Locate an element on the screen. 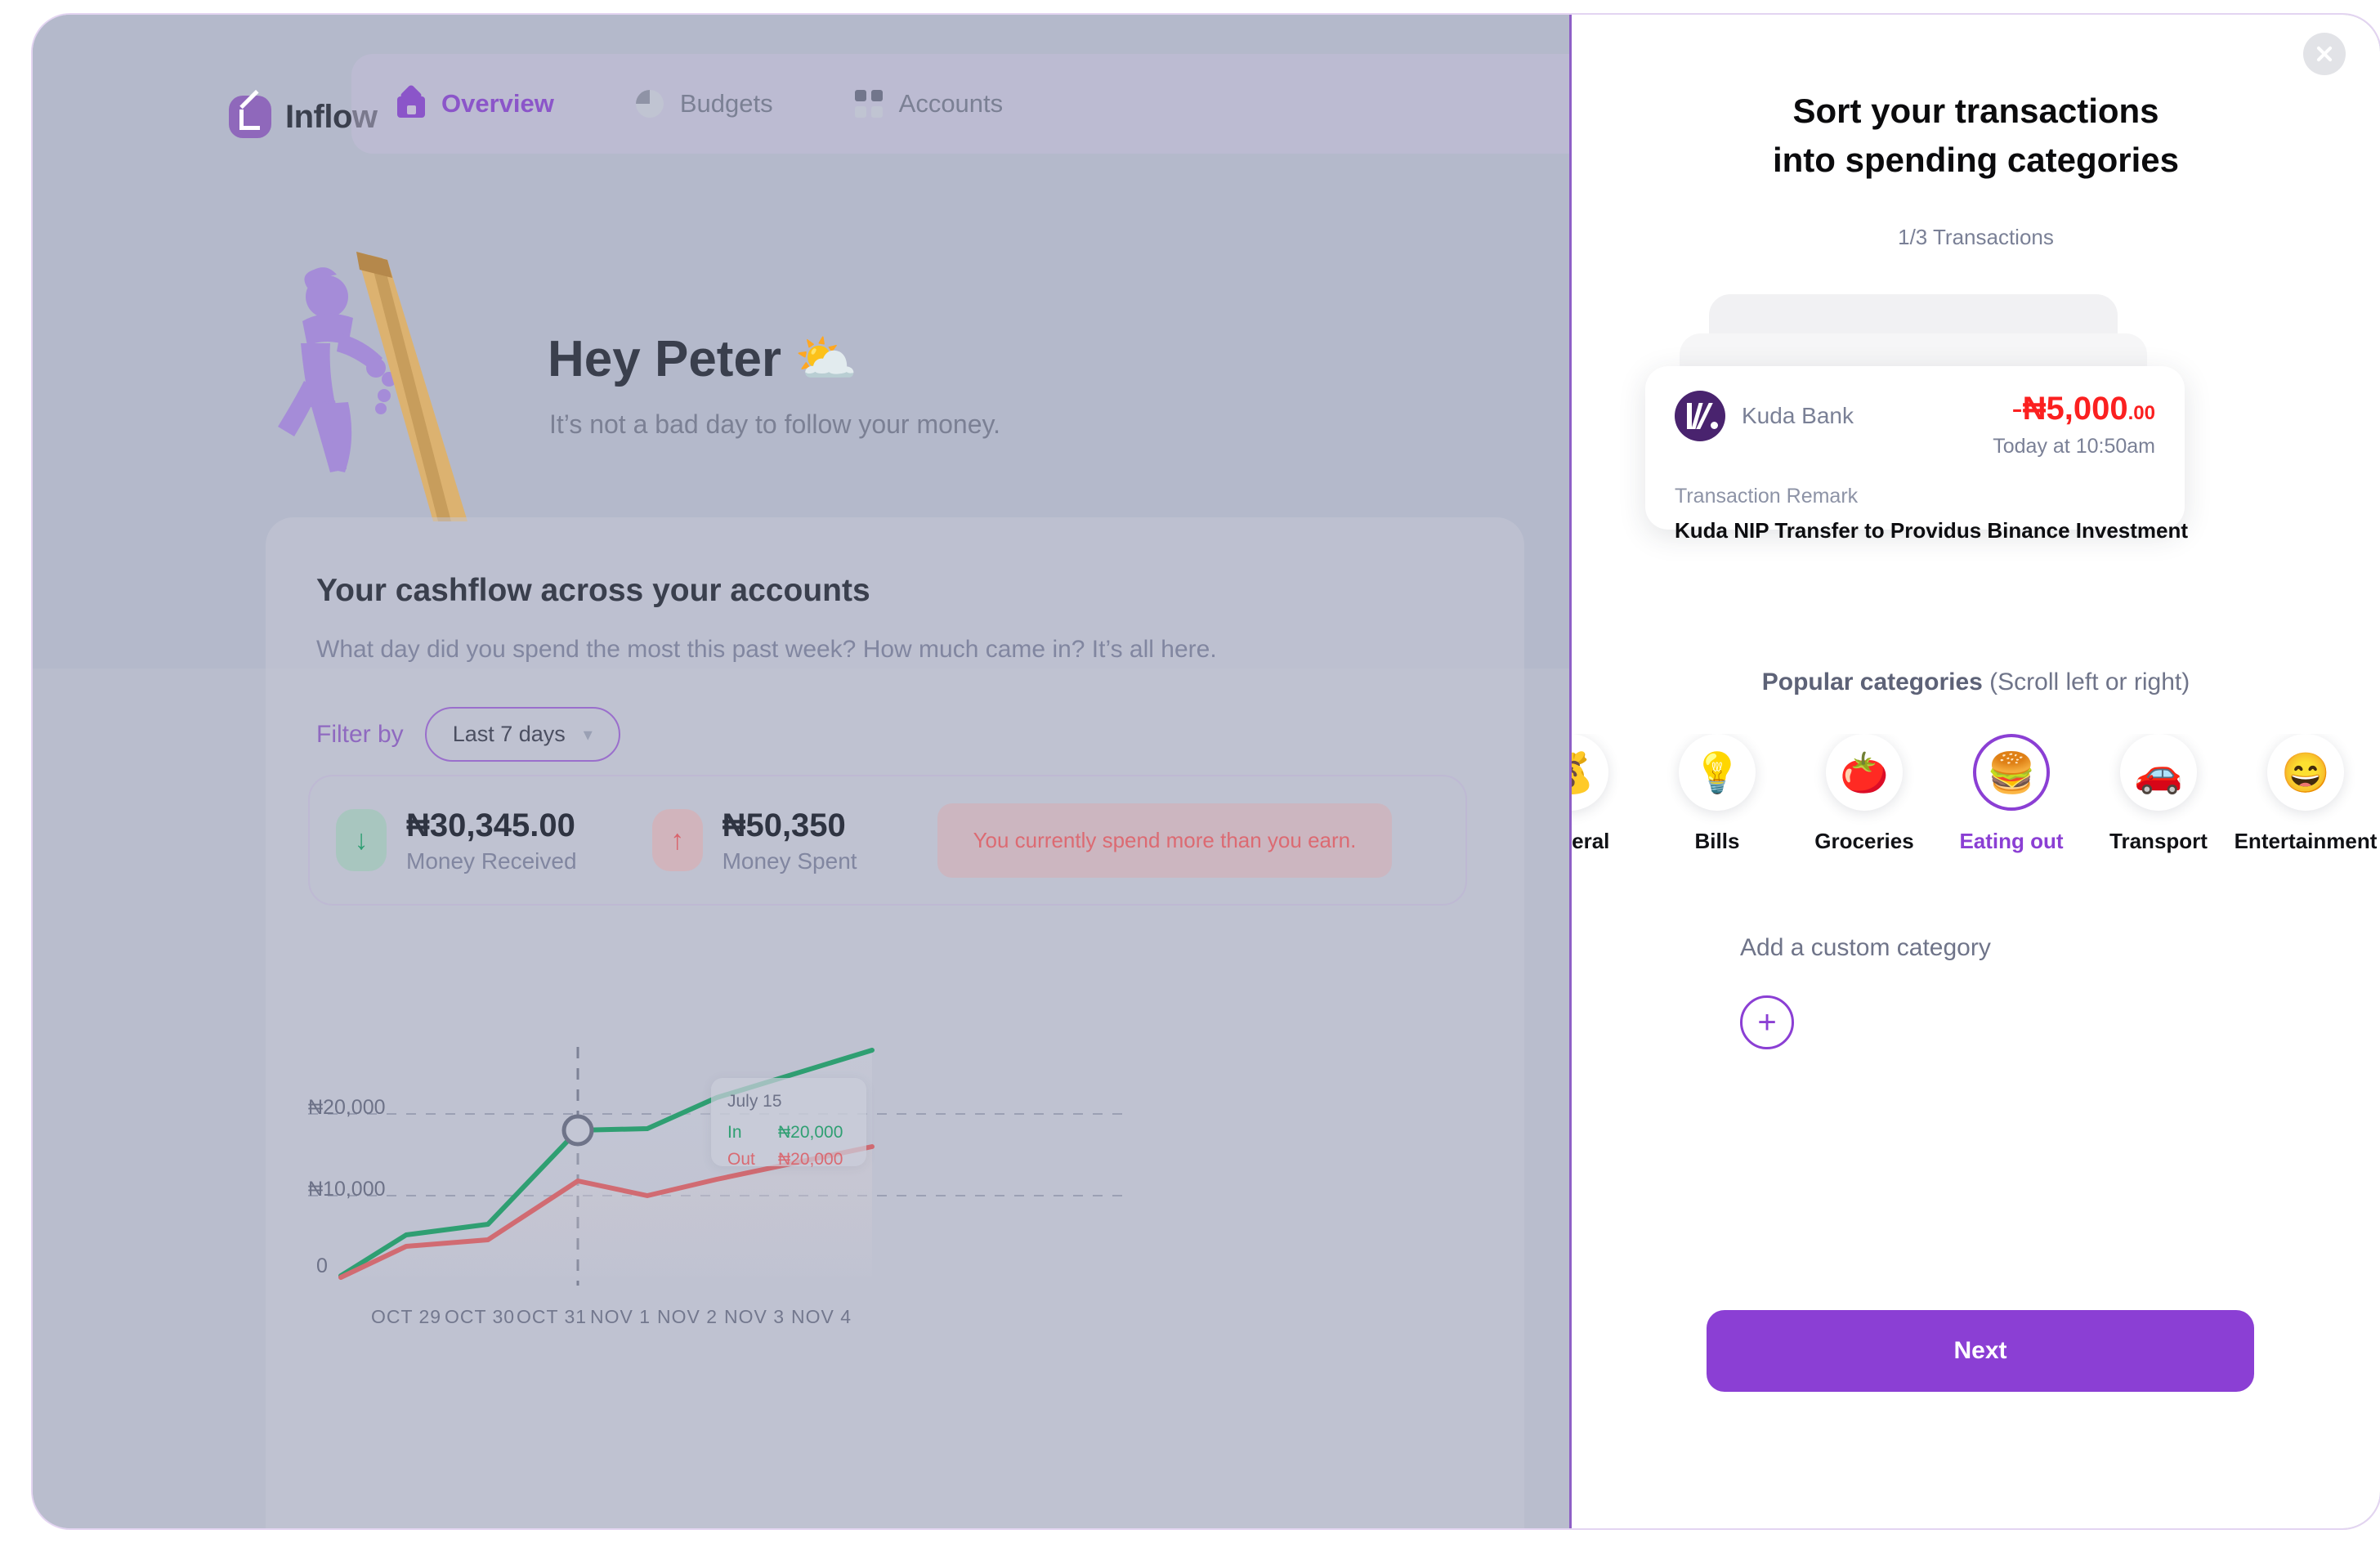 The height and width of the screenshot is (1543, 2380). tooltip-key-out: Out is located at coordinates (741, 1159).